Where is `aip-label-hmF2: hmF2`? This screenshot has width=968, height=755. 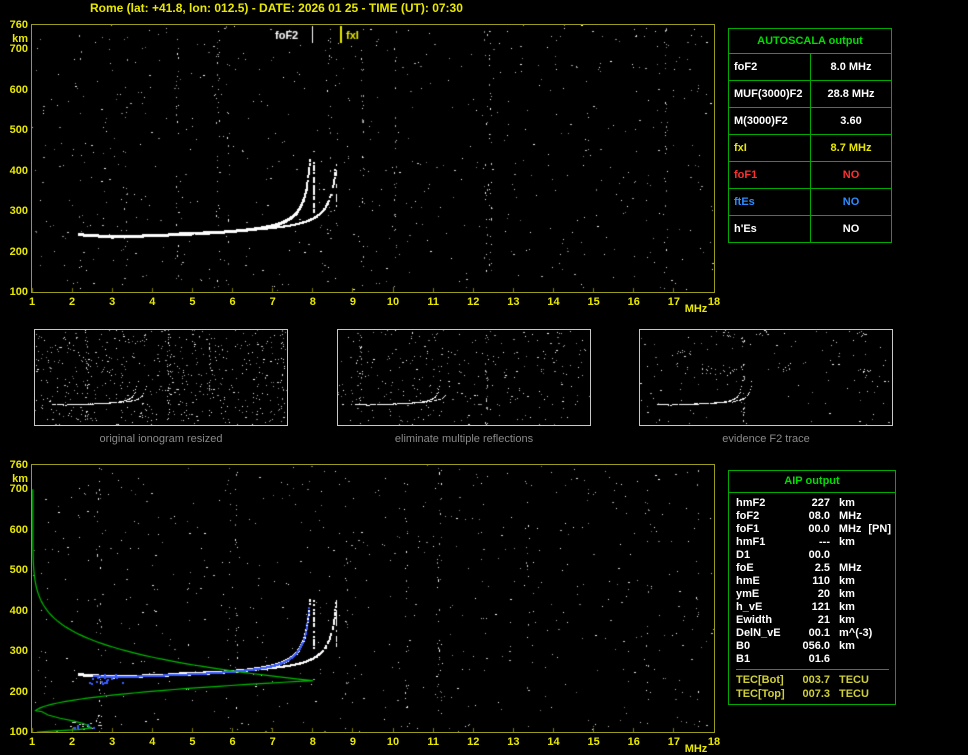 aip-label-hmF2: hmF2 is located at coordinates (751, 503).